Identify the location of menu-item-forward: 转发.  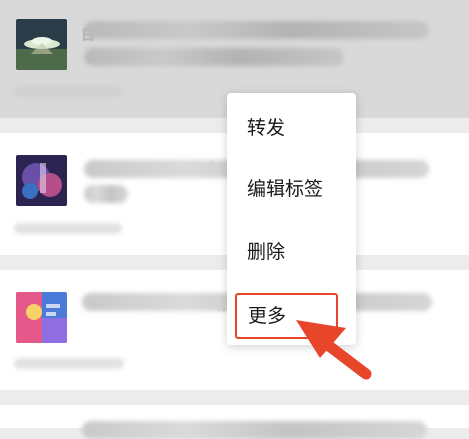
(291, 128).